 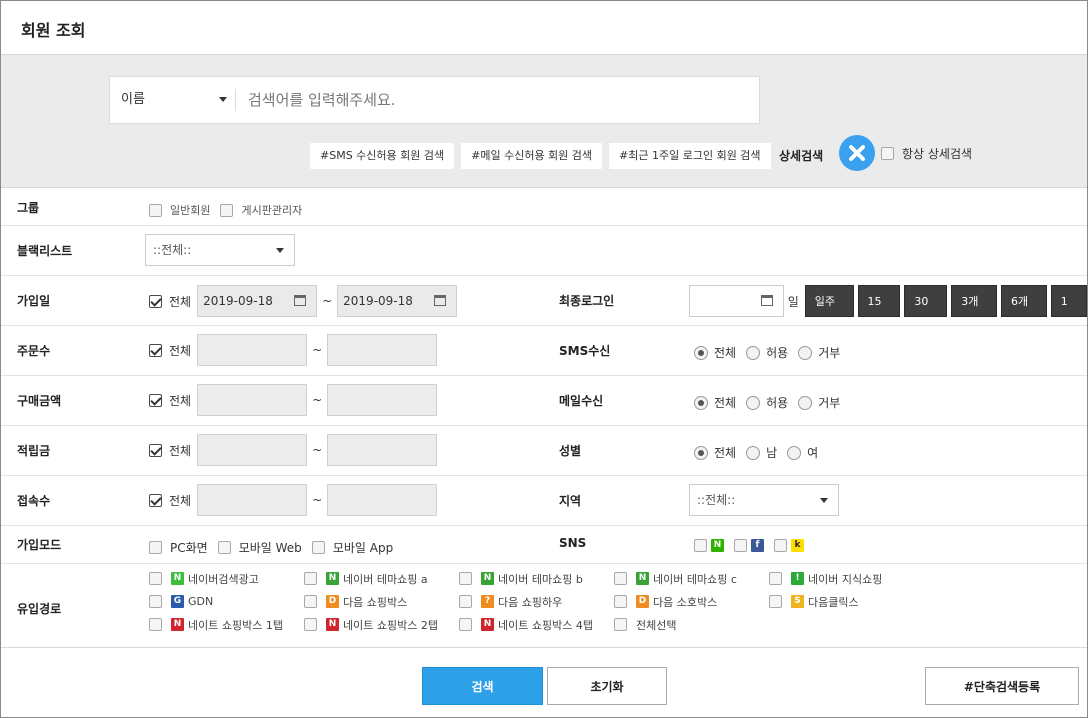 I want to click on quick-tag: #최근 1주일 로그인 회원 검색, so click(x=690, y=156).